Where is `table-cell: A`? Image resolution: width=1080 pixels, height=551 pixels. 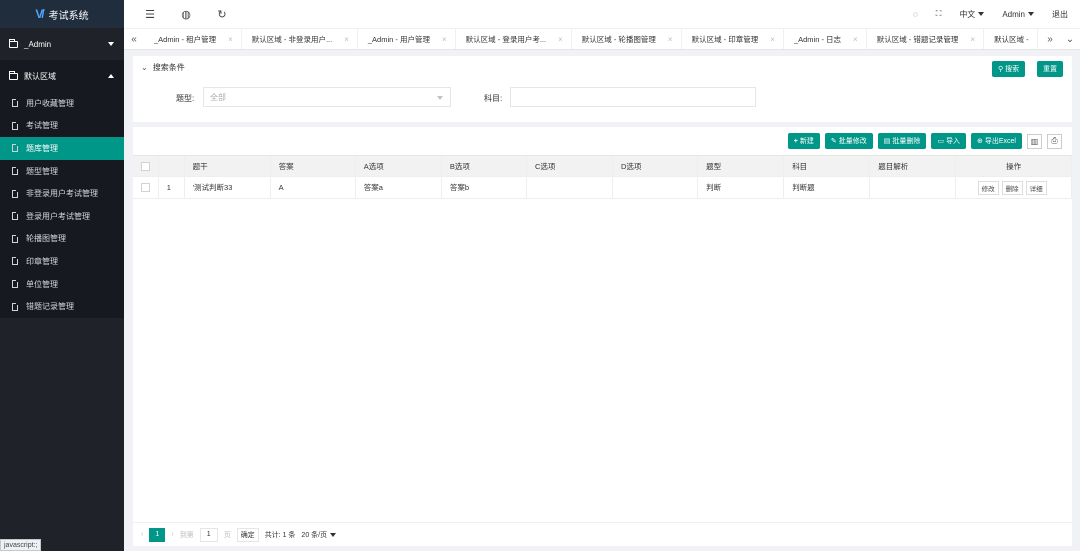 table-cell: A is located at coordinates (313, 187).